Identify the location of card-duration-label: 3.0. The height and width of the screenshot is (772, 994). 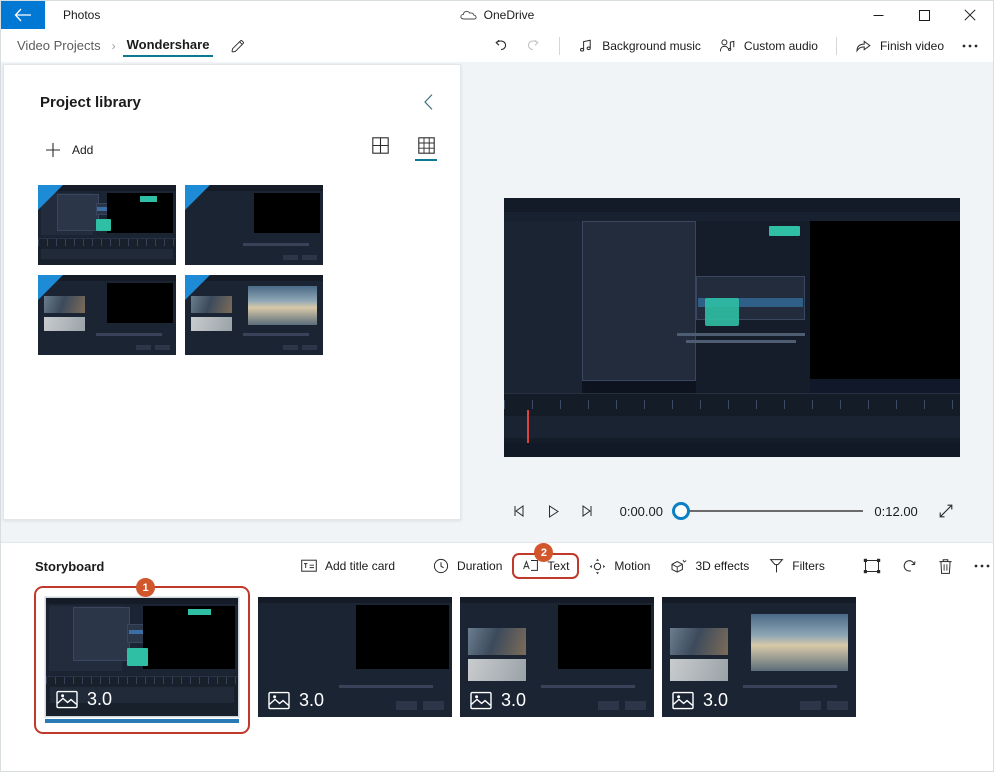
(100, 699).